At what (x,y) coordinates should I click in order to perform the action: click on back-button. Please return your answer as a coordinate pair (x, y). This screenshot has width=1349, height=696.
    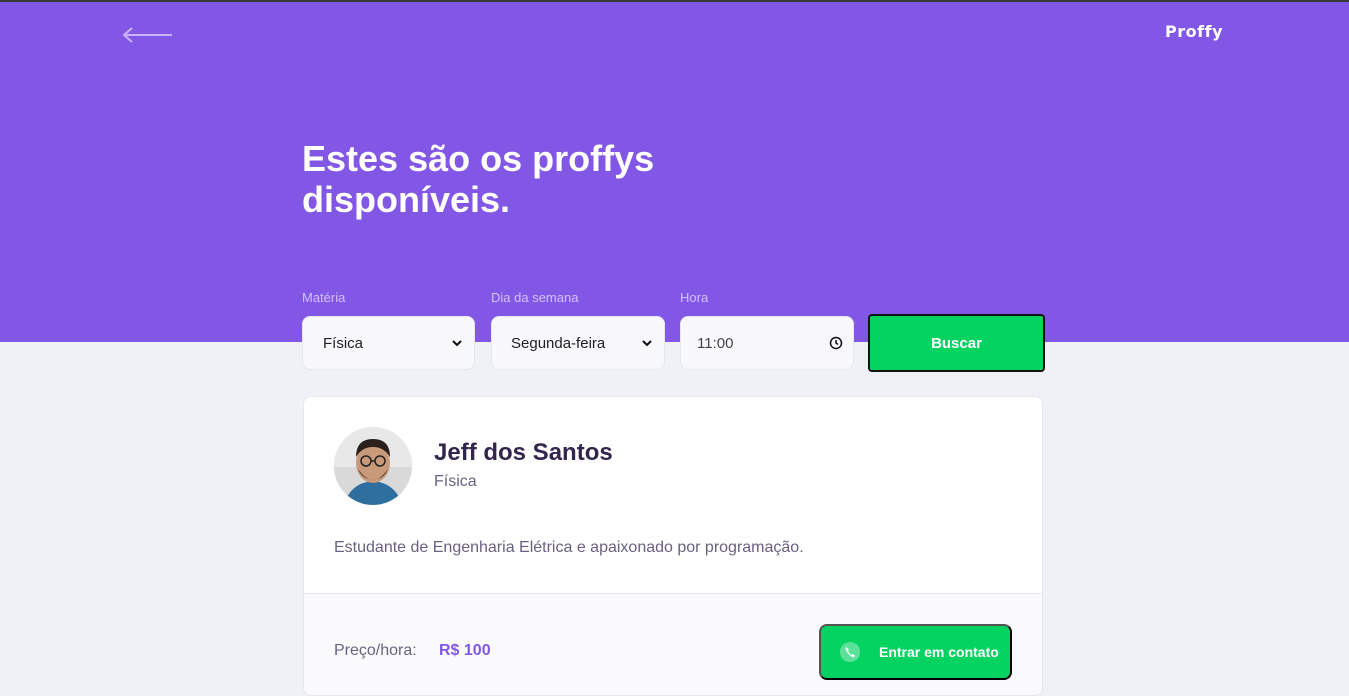
    Looking at the image, I should click on (148, 35).